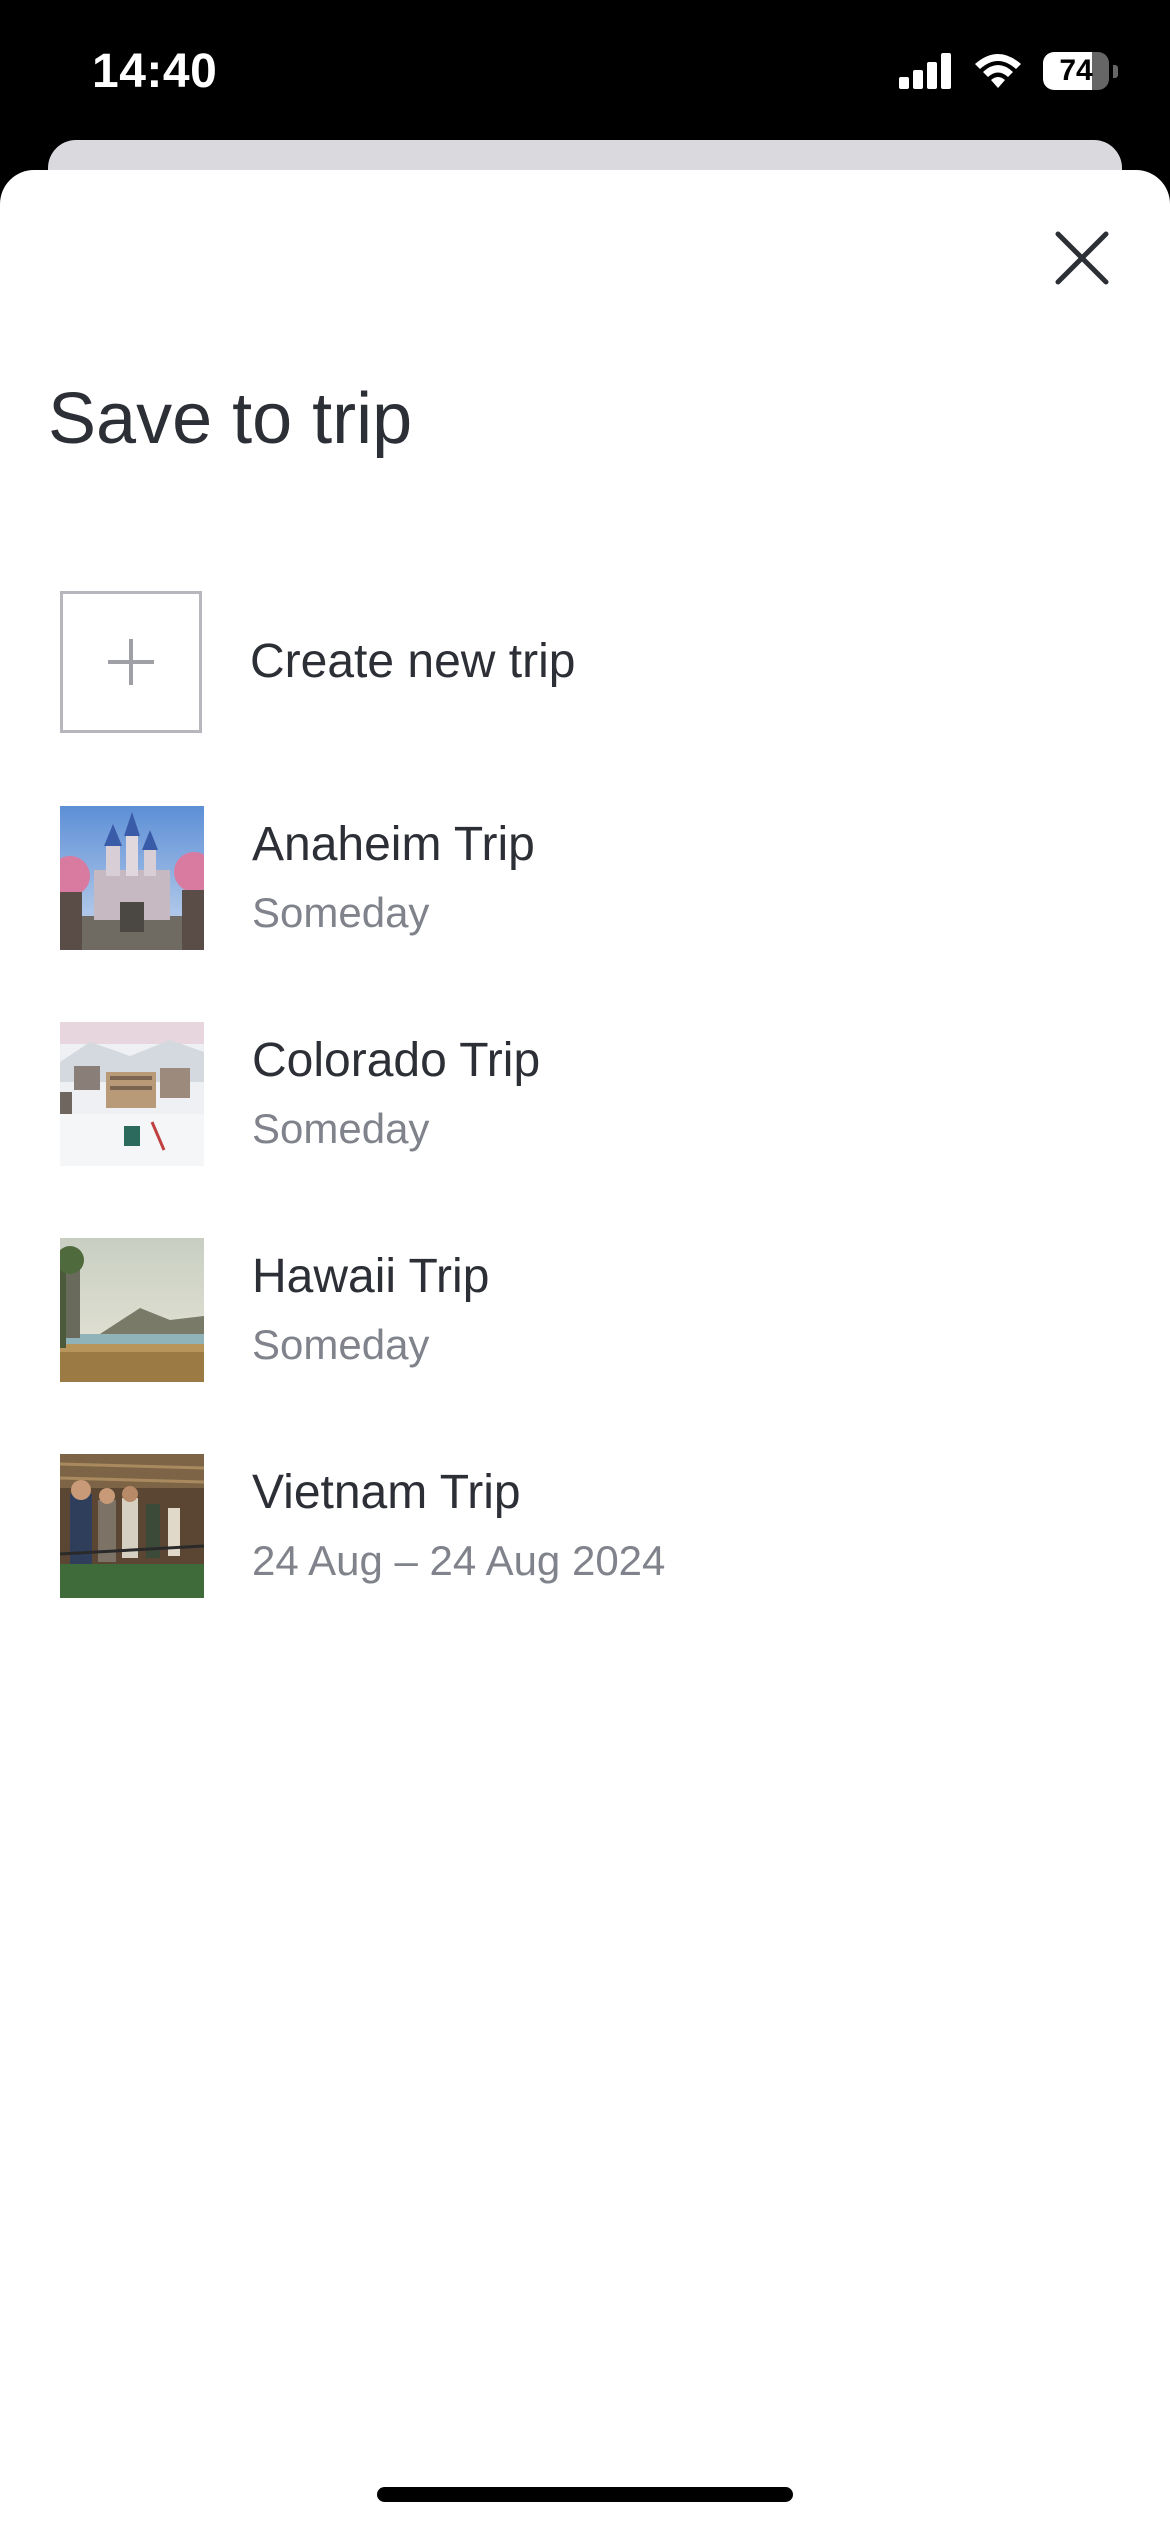  I want to click on plus-icon, so click(131, 662).